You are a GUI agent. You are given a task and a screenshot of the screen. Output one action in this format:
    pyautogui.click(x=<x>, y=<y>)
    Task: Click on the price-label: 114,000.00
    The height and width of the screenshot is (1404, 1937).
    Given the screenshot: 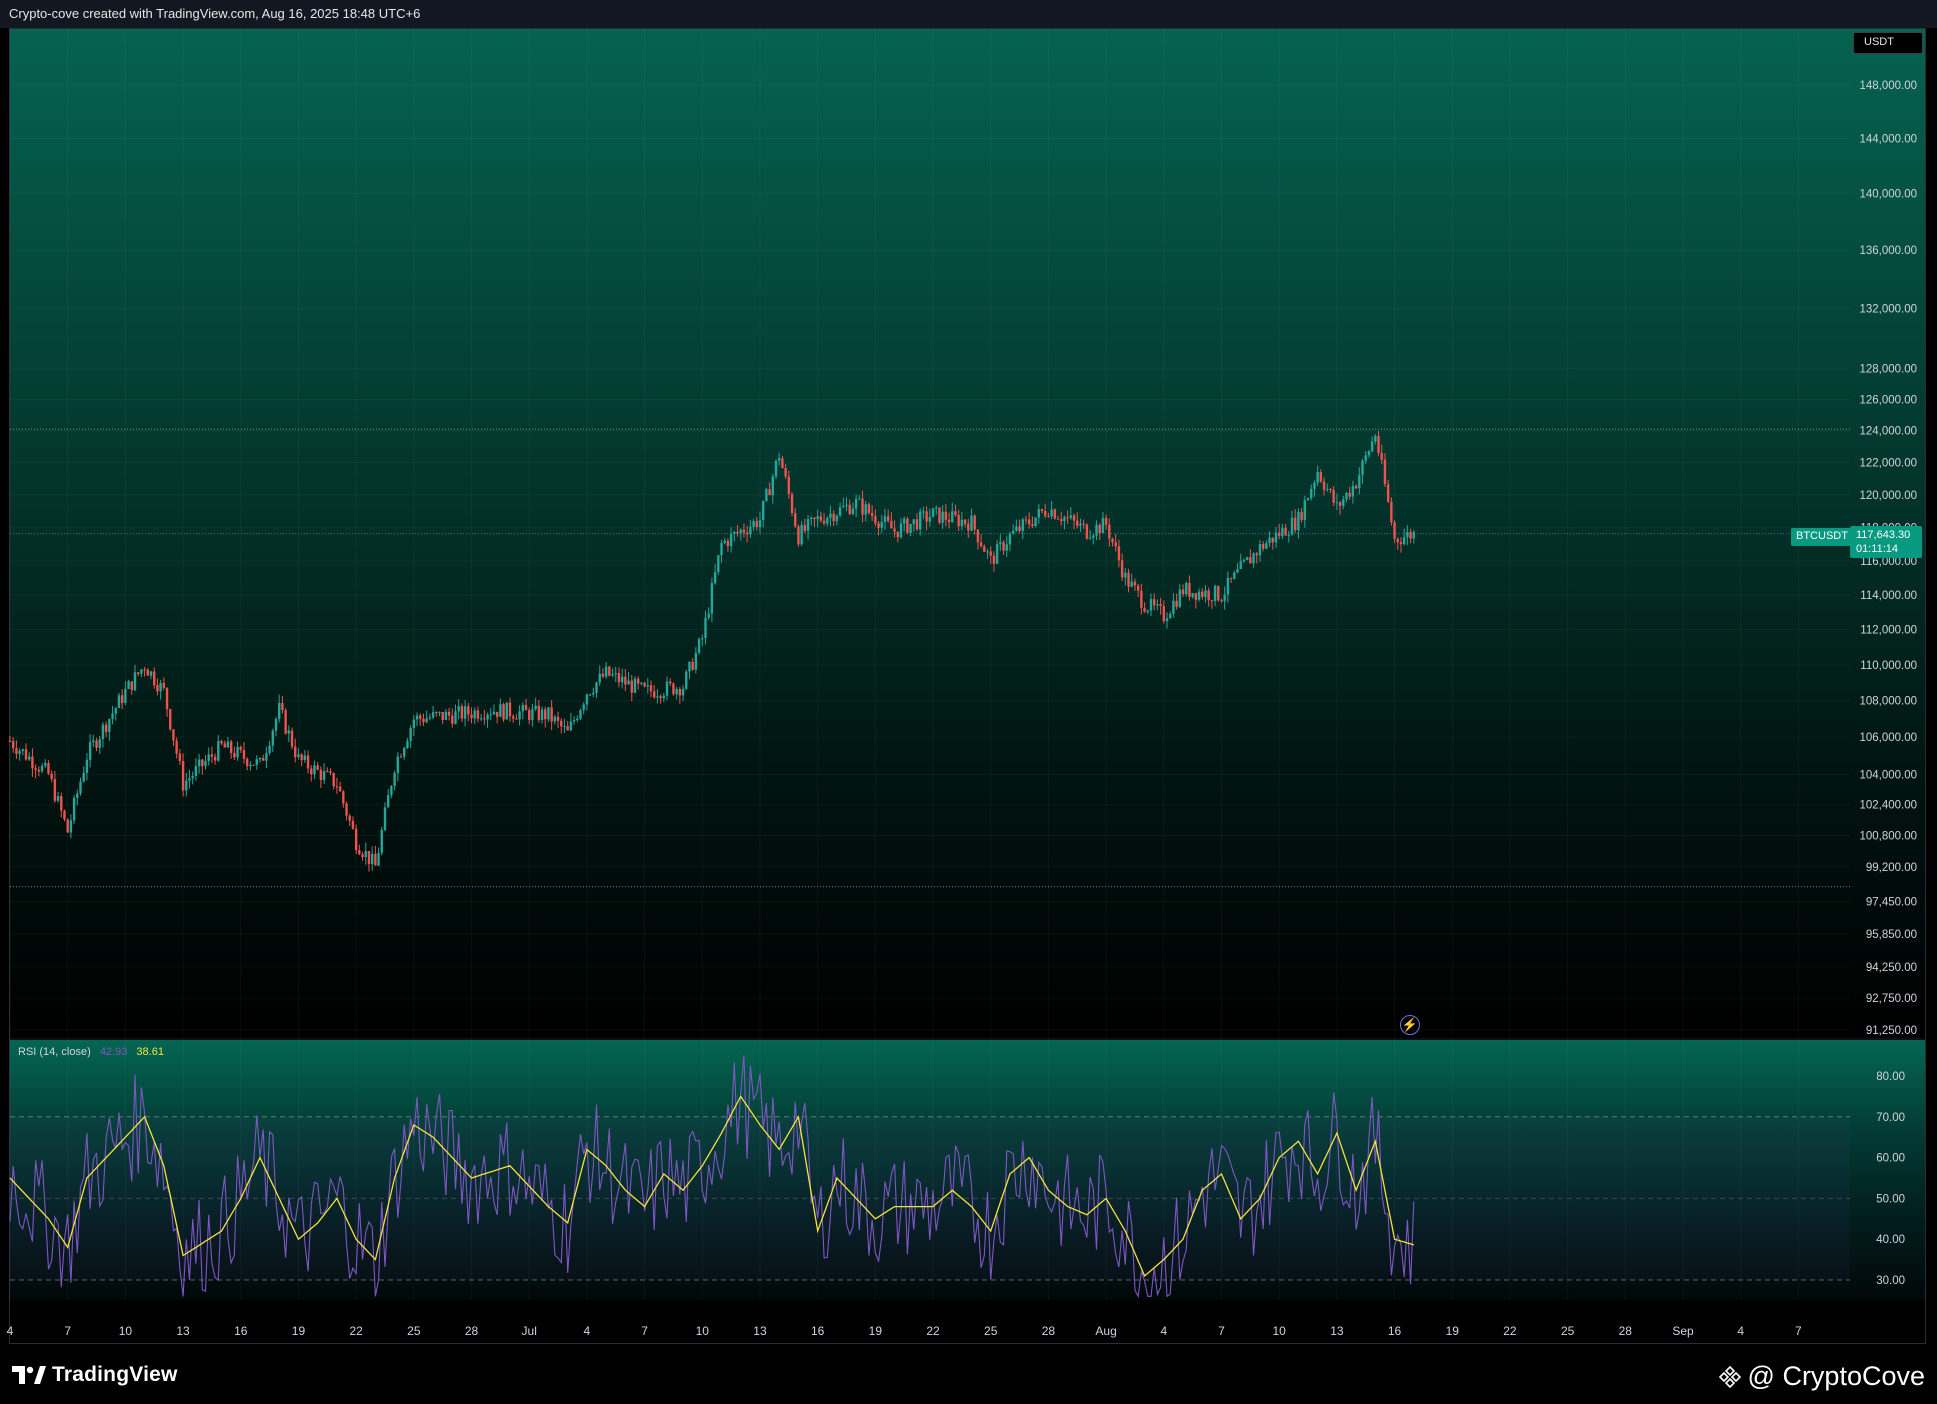 What is the action you would take?
    pyautogui.click(x=1888, y=596)
    